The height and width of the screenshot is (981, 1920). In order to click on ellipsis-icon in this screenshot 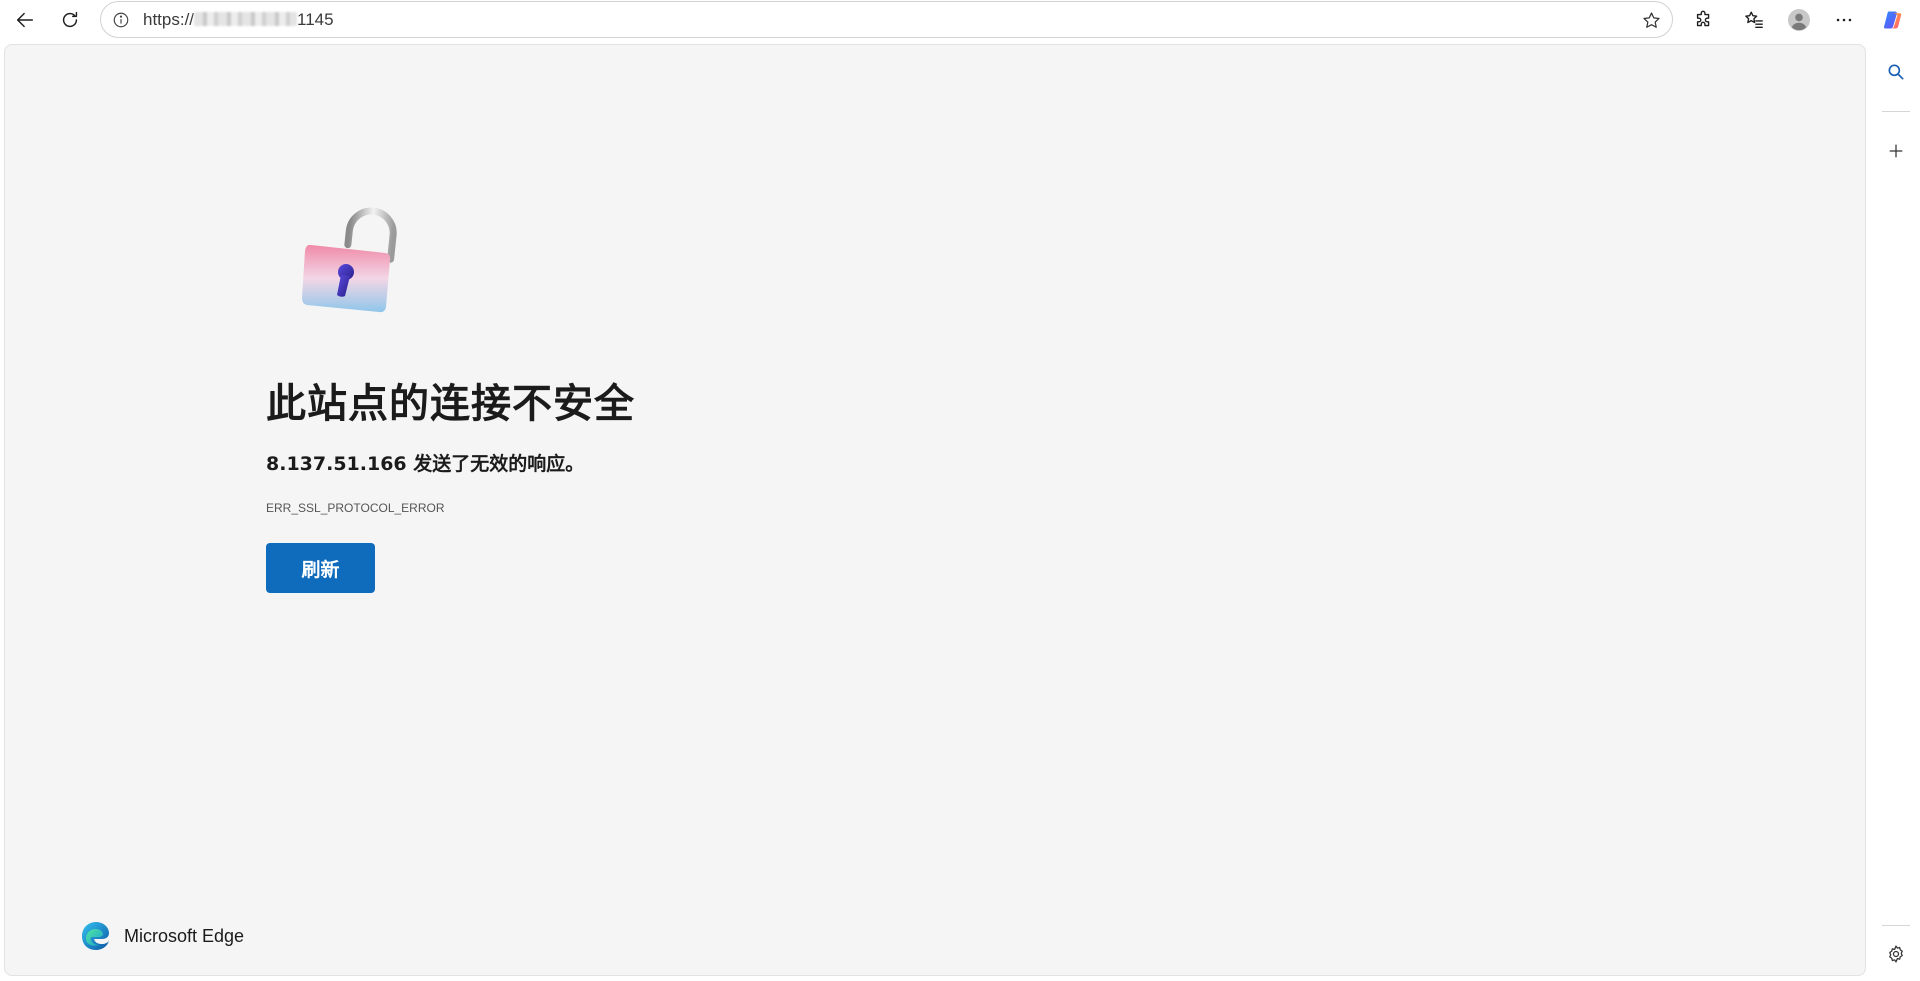, I will do `click(1844, 20)`.